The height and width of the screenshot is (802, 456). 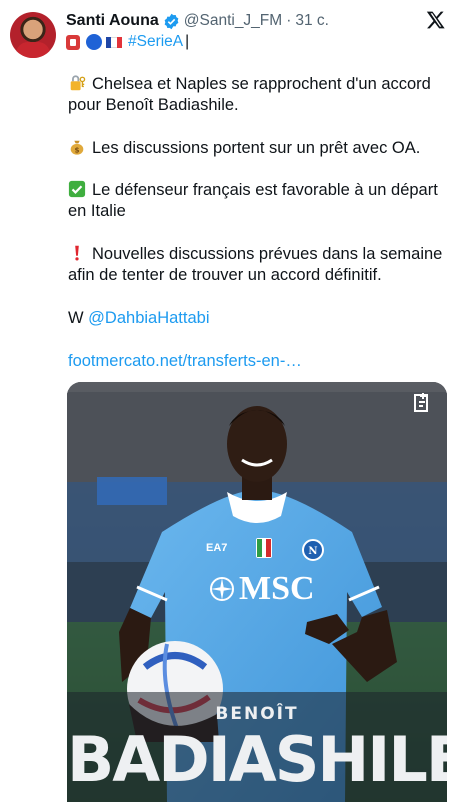 What do you see at coordinates (78, 83) in the screenshot?
I see `lock-key-emoji` at bounding box center [78, 83].